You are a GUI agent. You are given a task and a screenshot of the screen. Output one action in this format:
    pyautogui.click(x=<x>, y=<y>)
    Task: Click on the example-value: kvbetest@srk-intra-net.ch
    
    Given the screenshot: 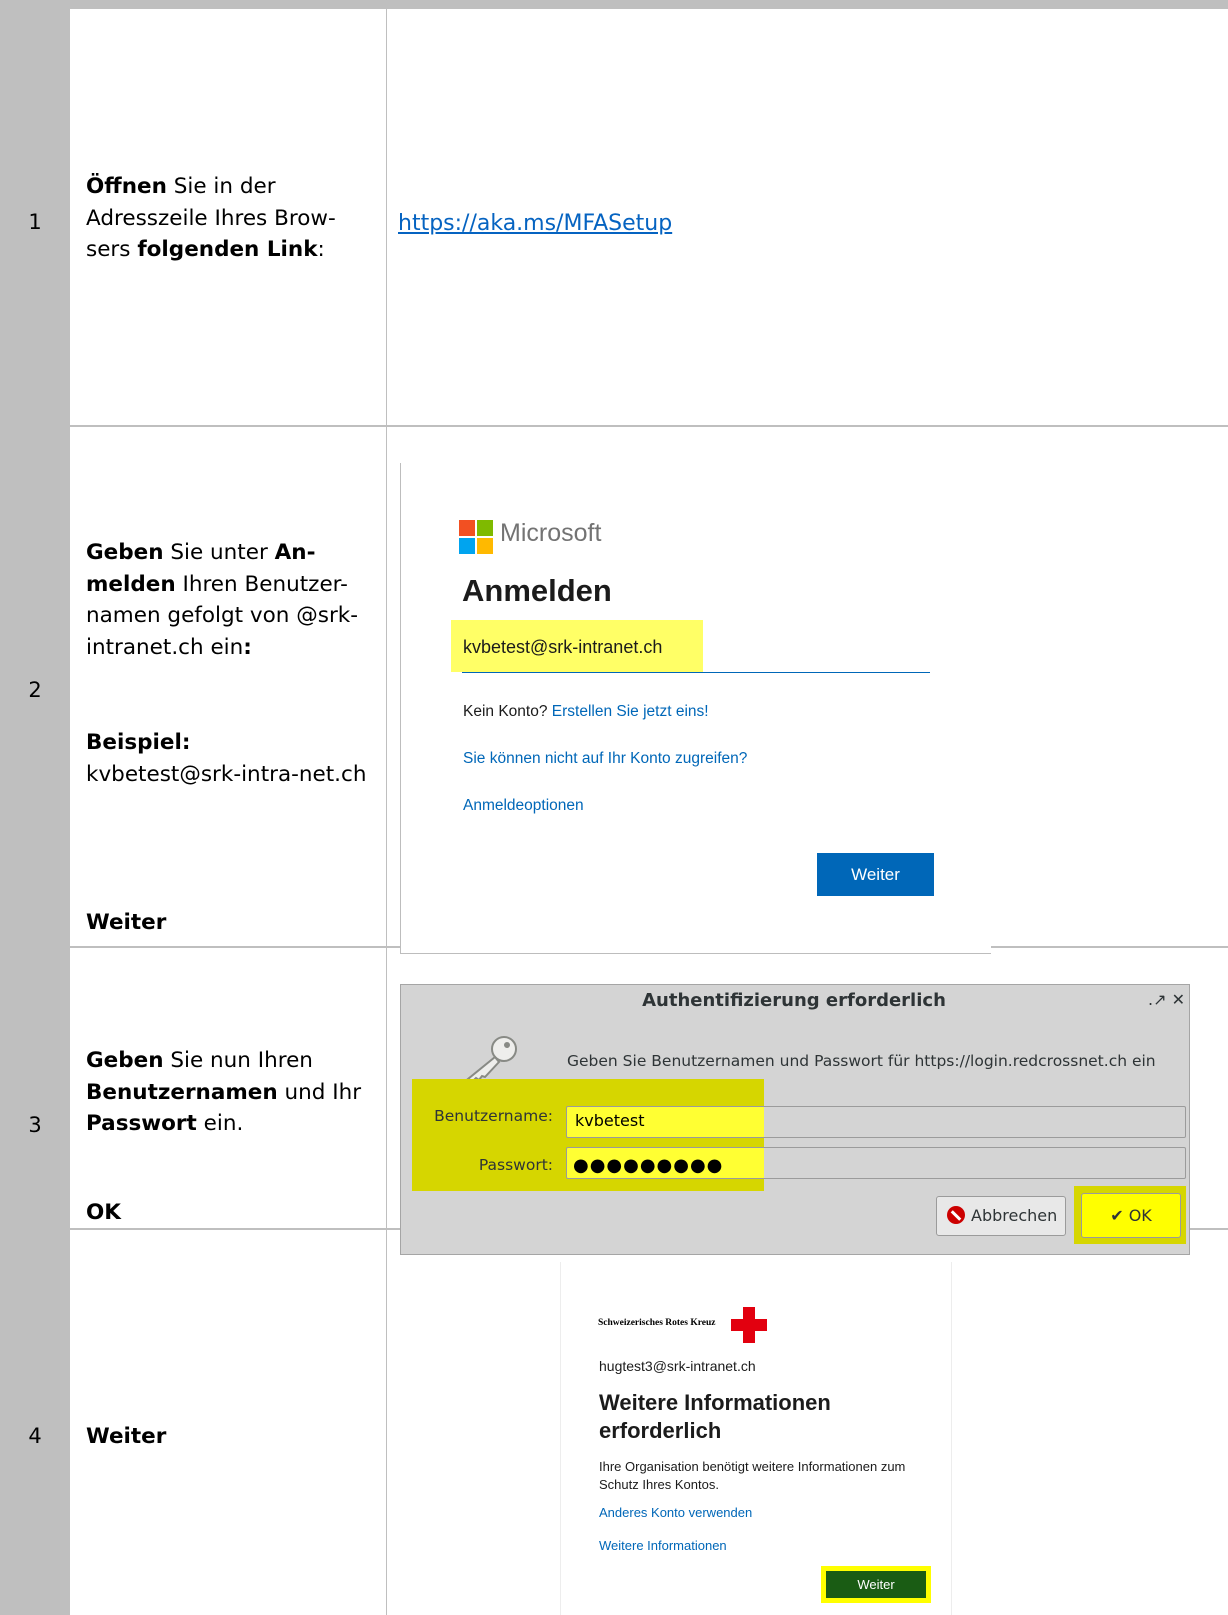 What is the action you would take?
    pyautogui.click(x=226, y=774)
    